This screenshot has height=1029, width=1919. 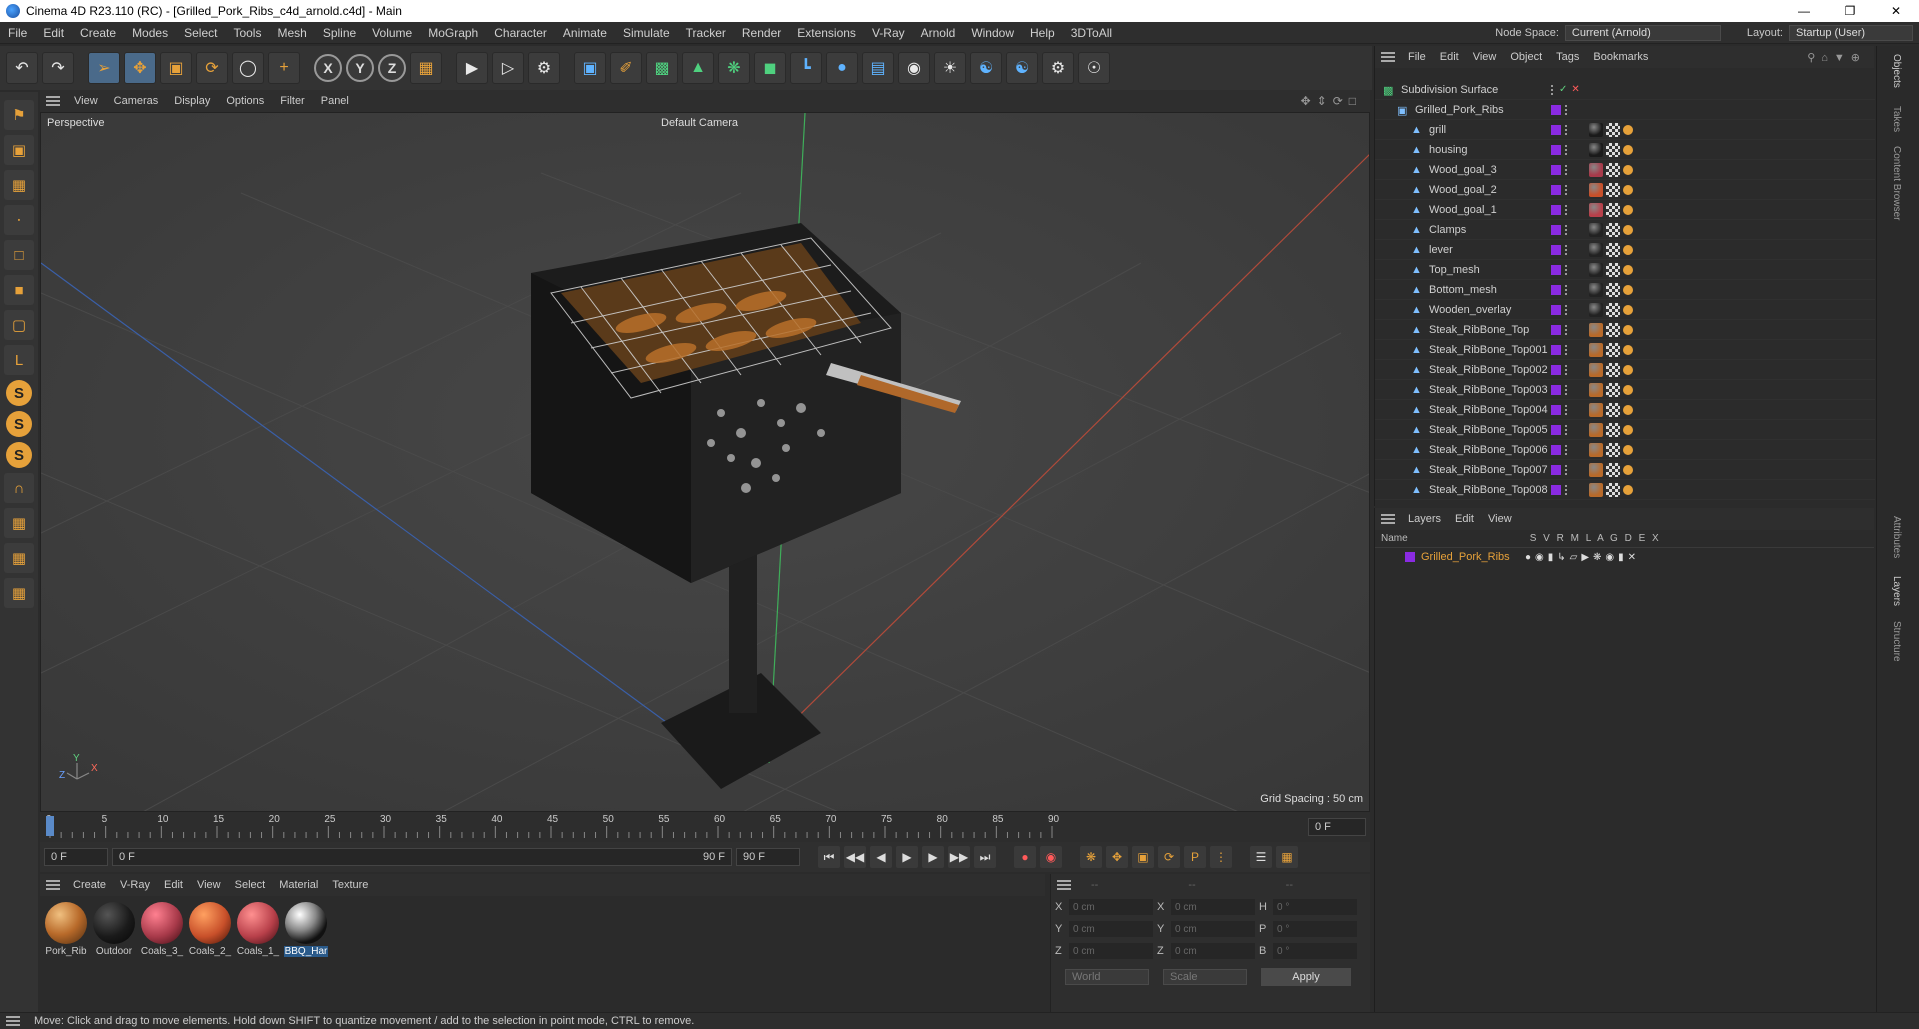 I want to click on workplane-icon: ▦, so click(x=19, y=523).